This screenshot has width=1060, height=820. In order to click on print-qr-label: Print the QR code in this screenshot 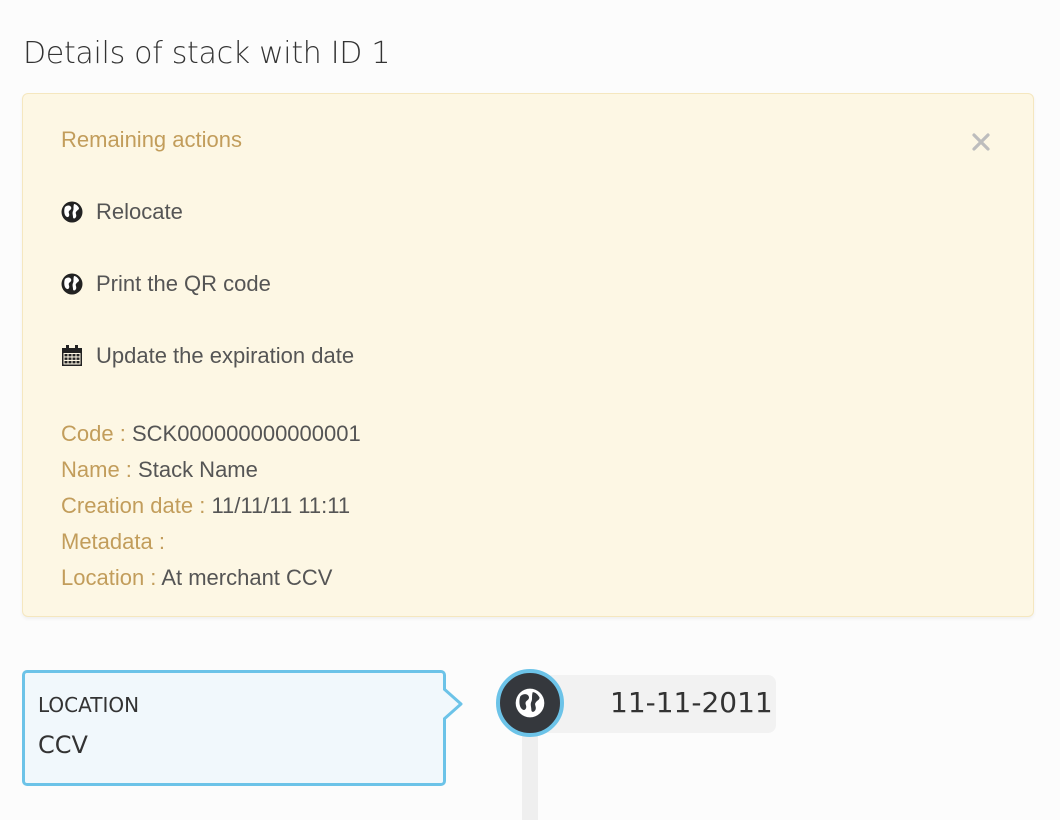, I will do `click(183, 283)`.